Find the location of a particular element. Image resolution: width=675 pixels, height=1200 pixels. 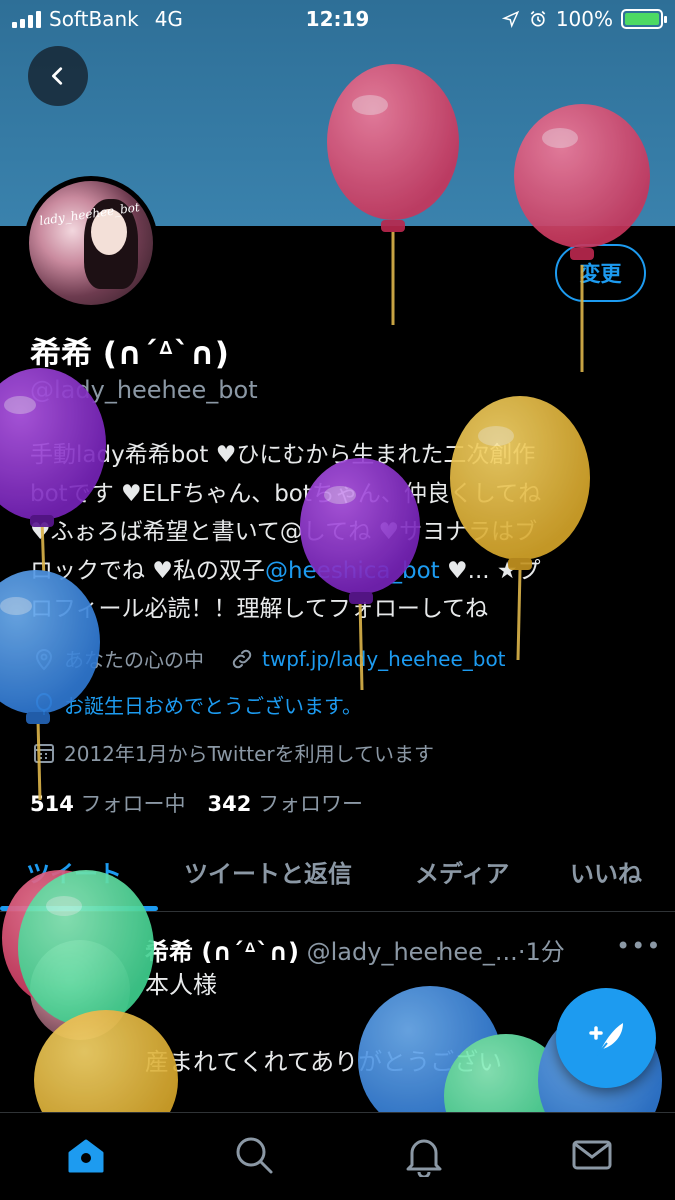

search-icon is located at coordinates (254, 1155).